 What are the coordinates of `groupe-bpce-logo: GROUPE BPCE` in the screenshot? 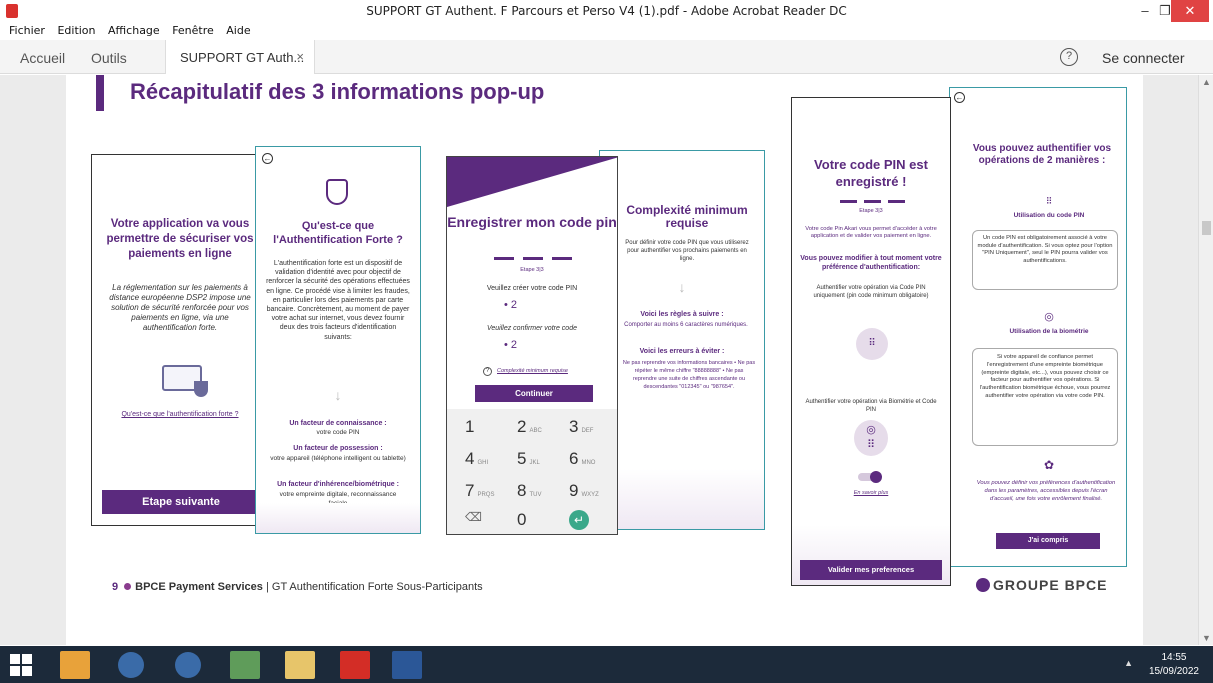 It's located at (1041, 585).